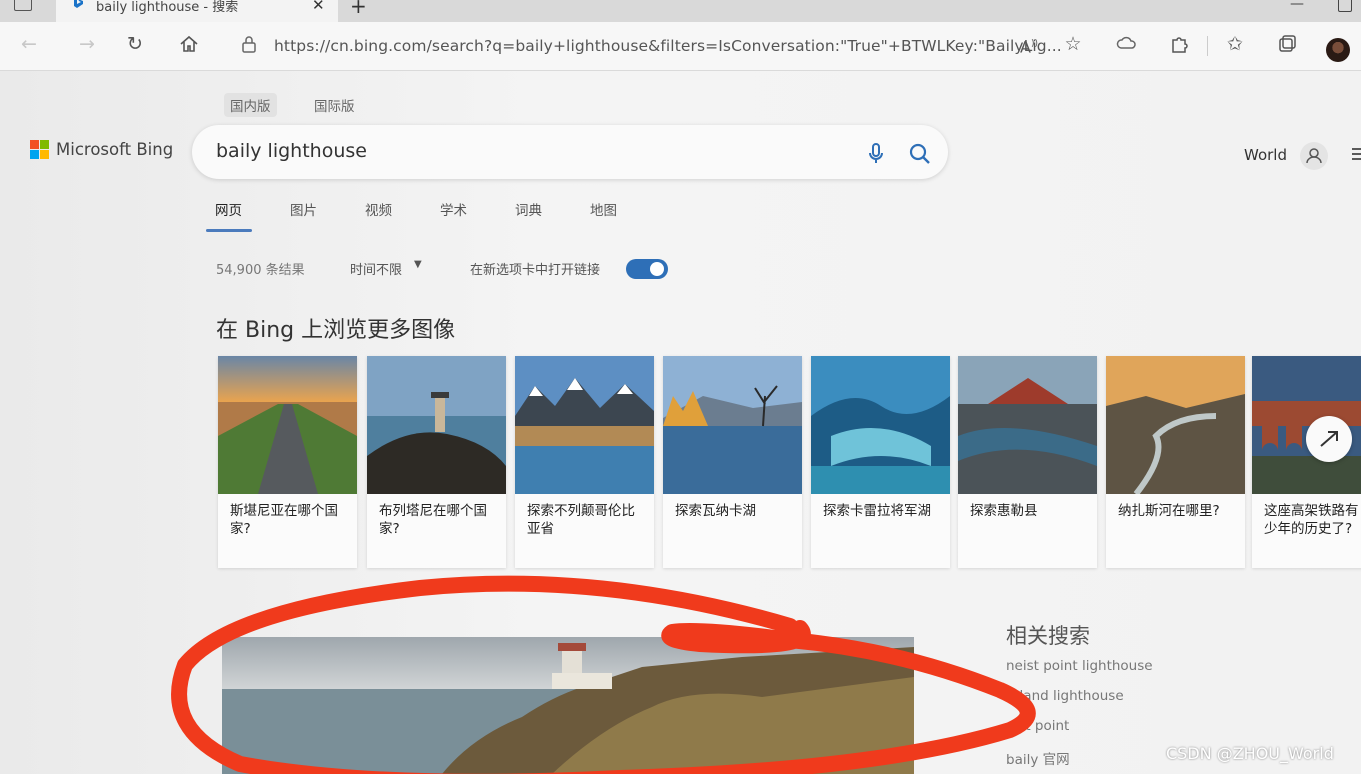  What do you see at coordinates (378, 209) in the screenshot?
I see `tab-videos: 视频` at bounding box center [378, 209].